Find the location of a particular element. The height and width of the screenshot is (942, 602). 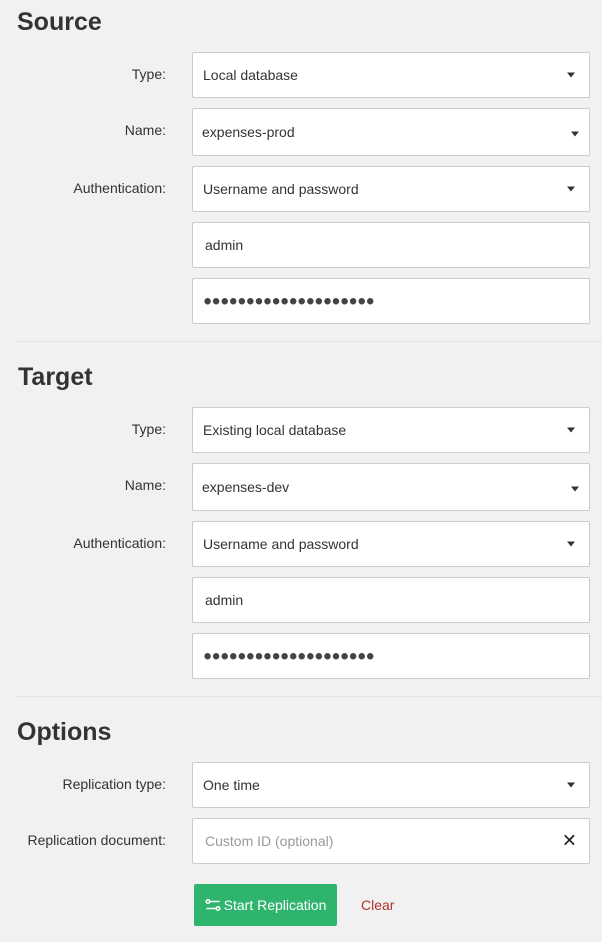

source-username-input: admin is located at coordinates (391, 245).